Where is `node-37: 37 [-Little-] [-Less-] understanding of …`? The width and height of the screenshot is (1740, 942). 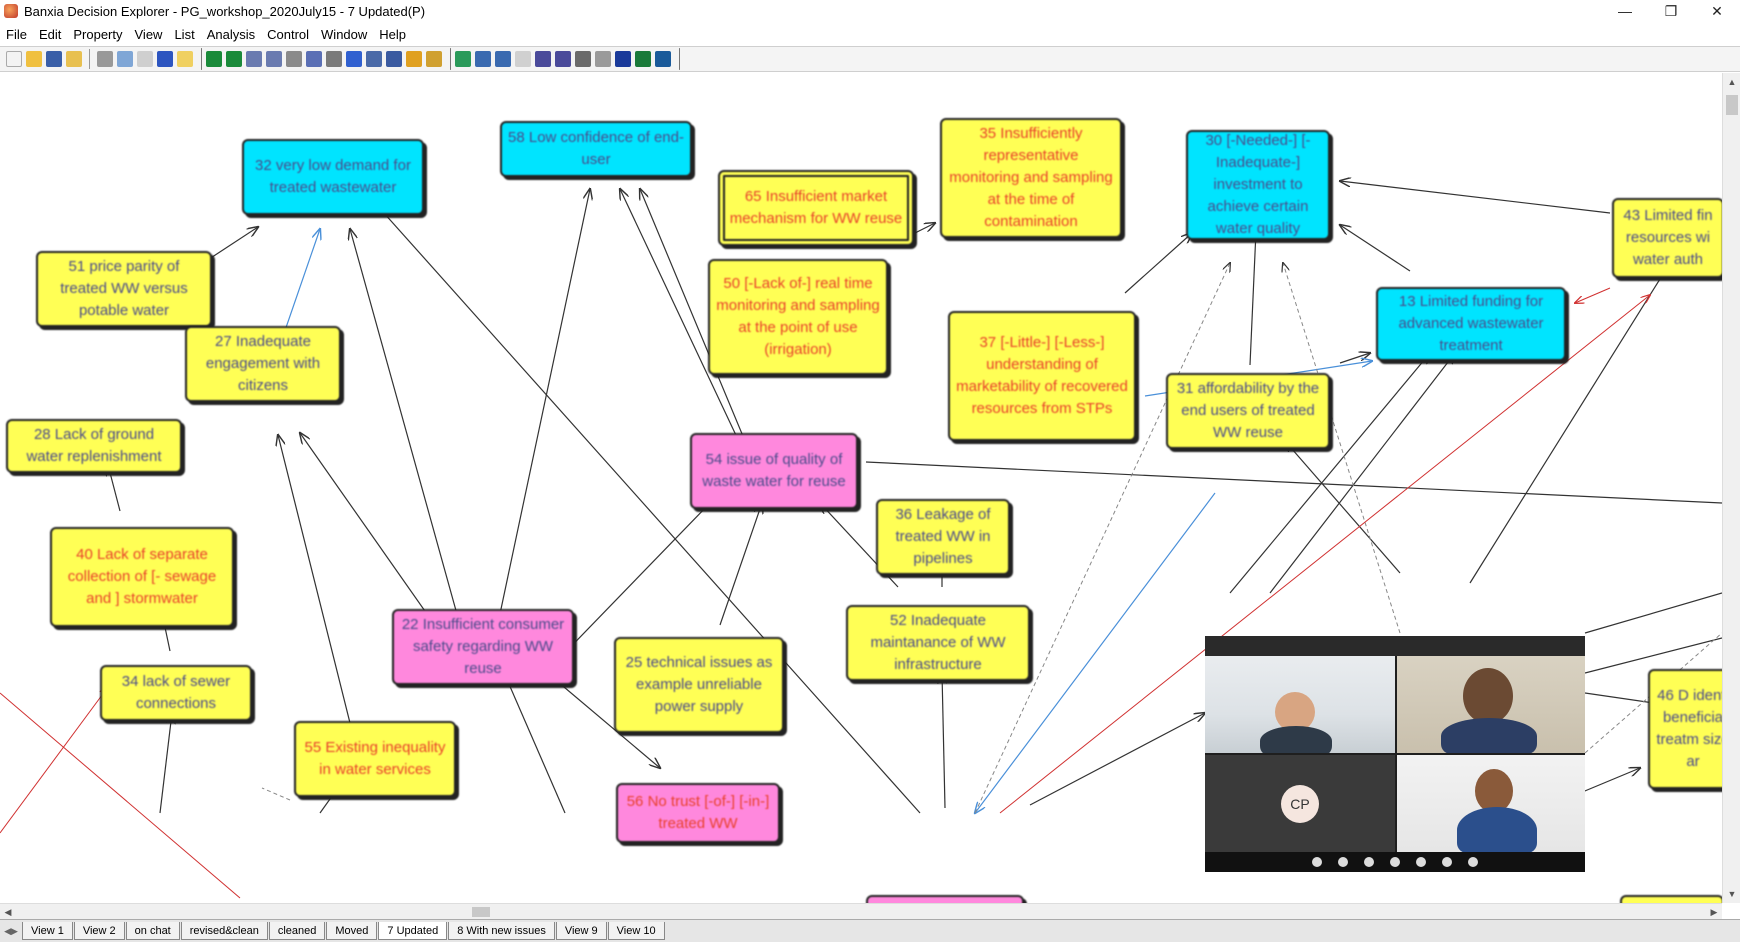
node-37: 37 [-Little-] [-Less-] understanding of … is located at coordinates (1042, 376).